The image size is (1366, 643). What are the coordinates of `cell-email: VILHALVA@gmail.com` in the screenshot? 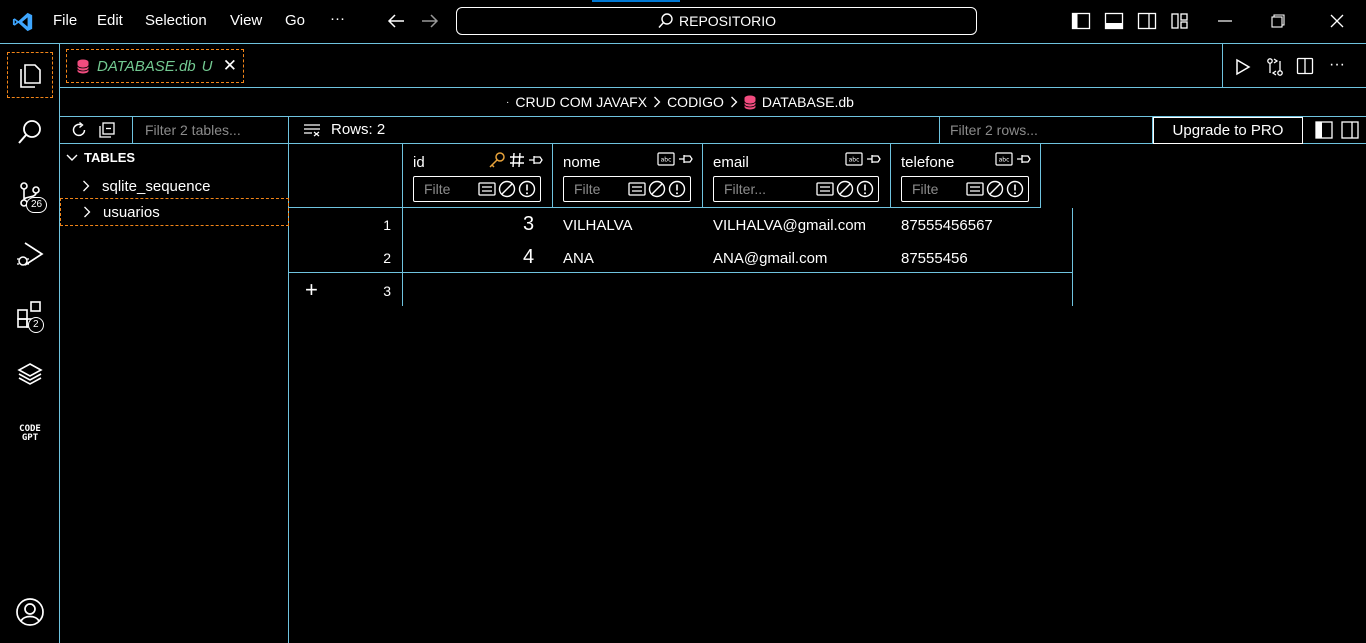 It's located at (789, 225).